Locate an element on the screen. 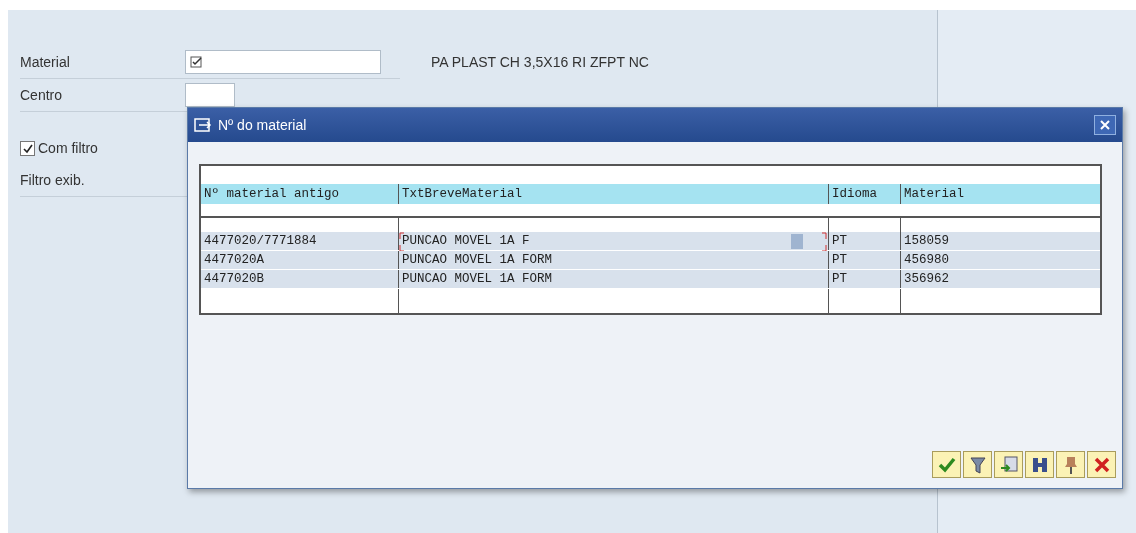 The height and width of the screenshot is (533, 1136). table-cell: 4477020B is located at coordinates (300, 279).